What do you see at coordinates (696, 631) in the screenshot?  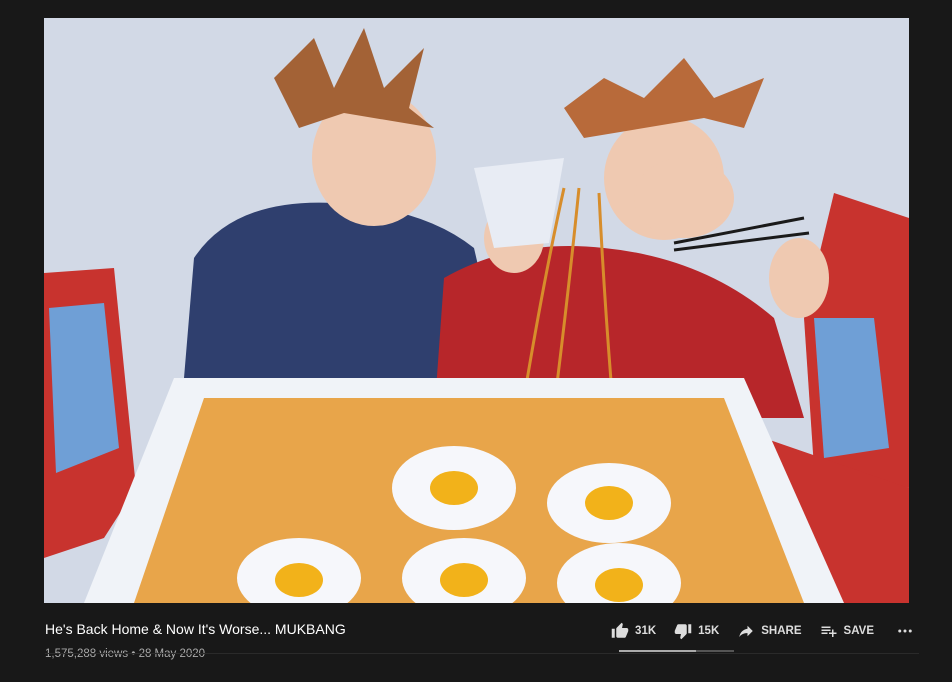 I see `dislike-button: 15K` at bounding box center [696, 631].